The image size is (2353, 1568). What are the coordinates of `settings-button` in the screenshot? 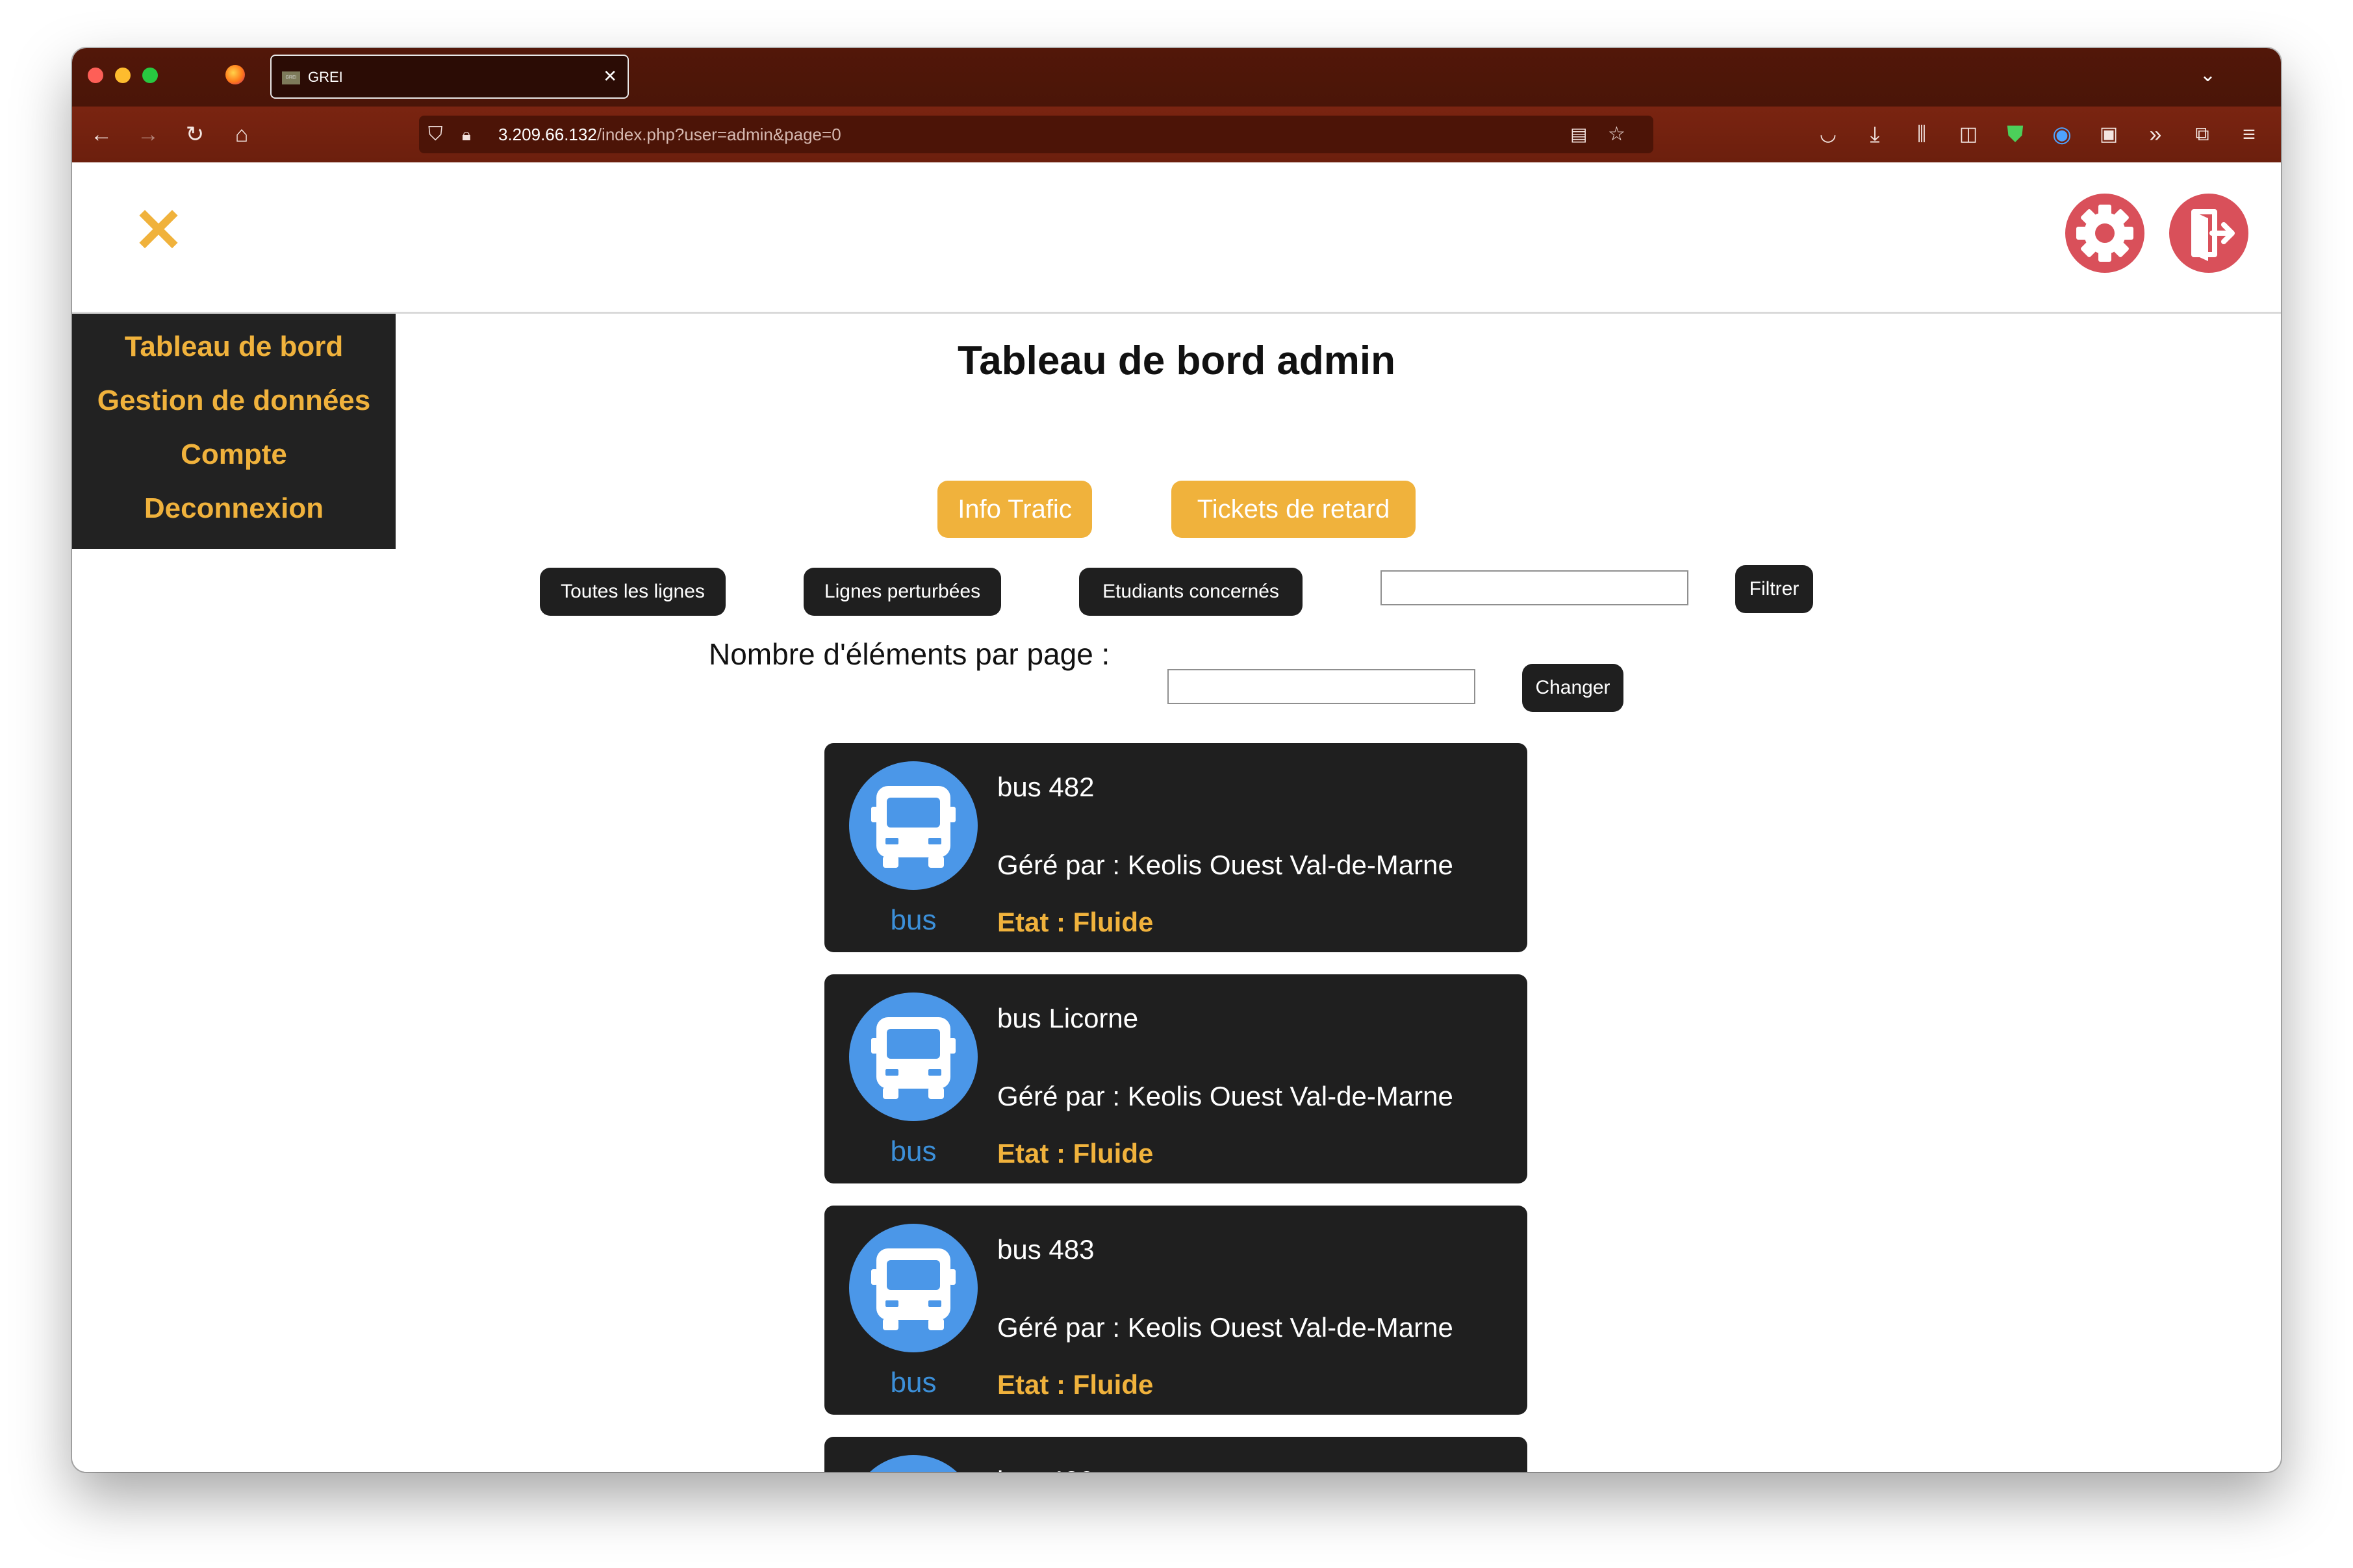 It's located at (2104, 233).